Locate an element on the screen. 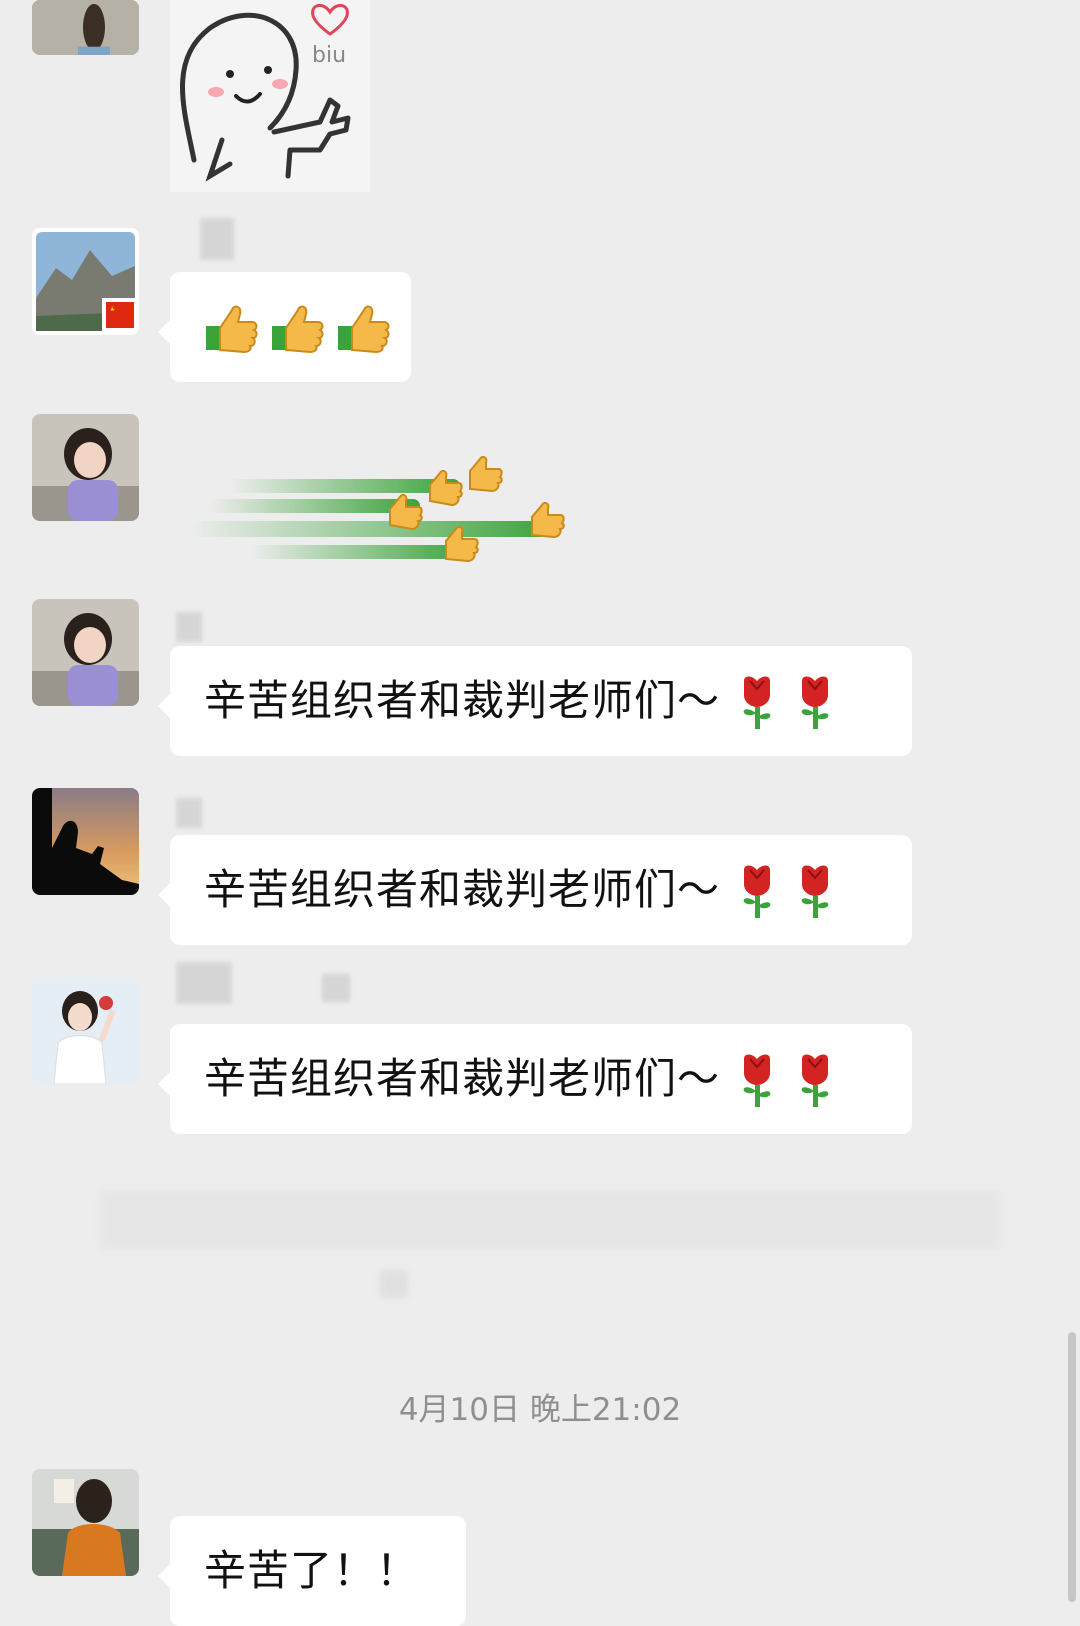  thumbs-sticker is located at coordinates (380, 515).